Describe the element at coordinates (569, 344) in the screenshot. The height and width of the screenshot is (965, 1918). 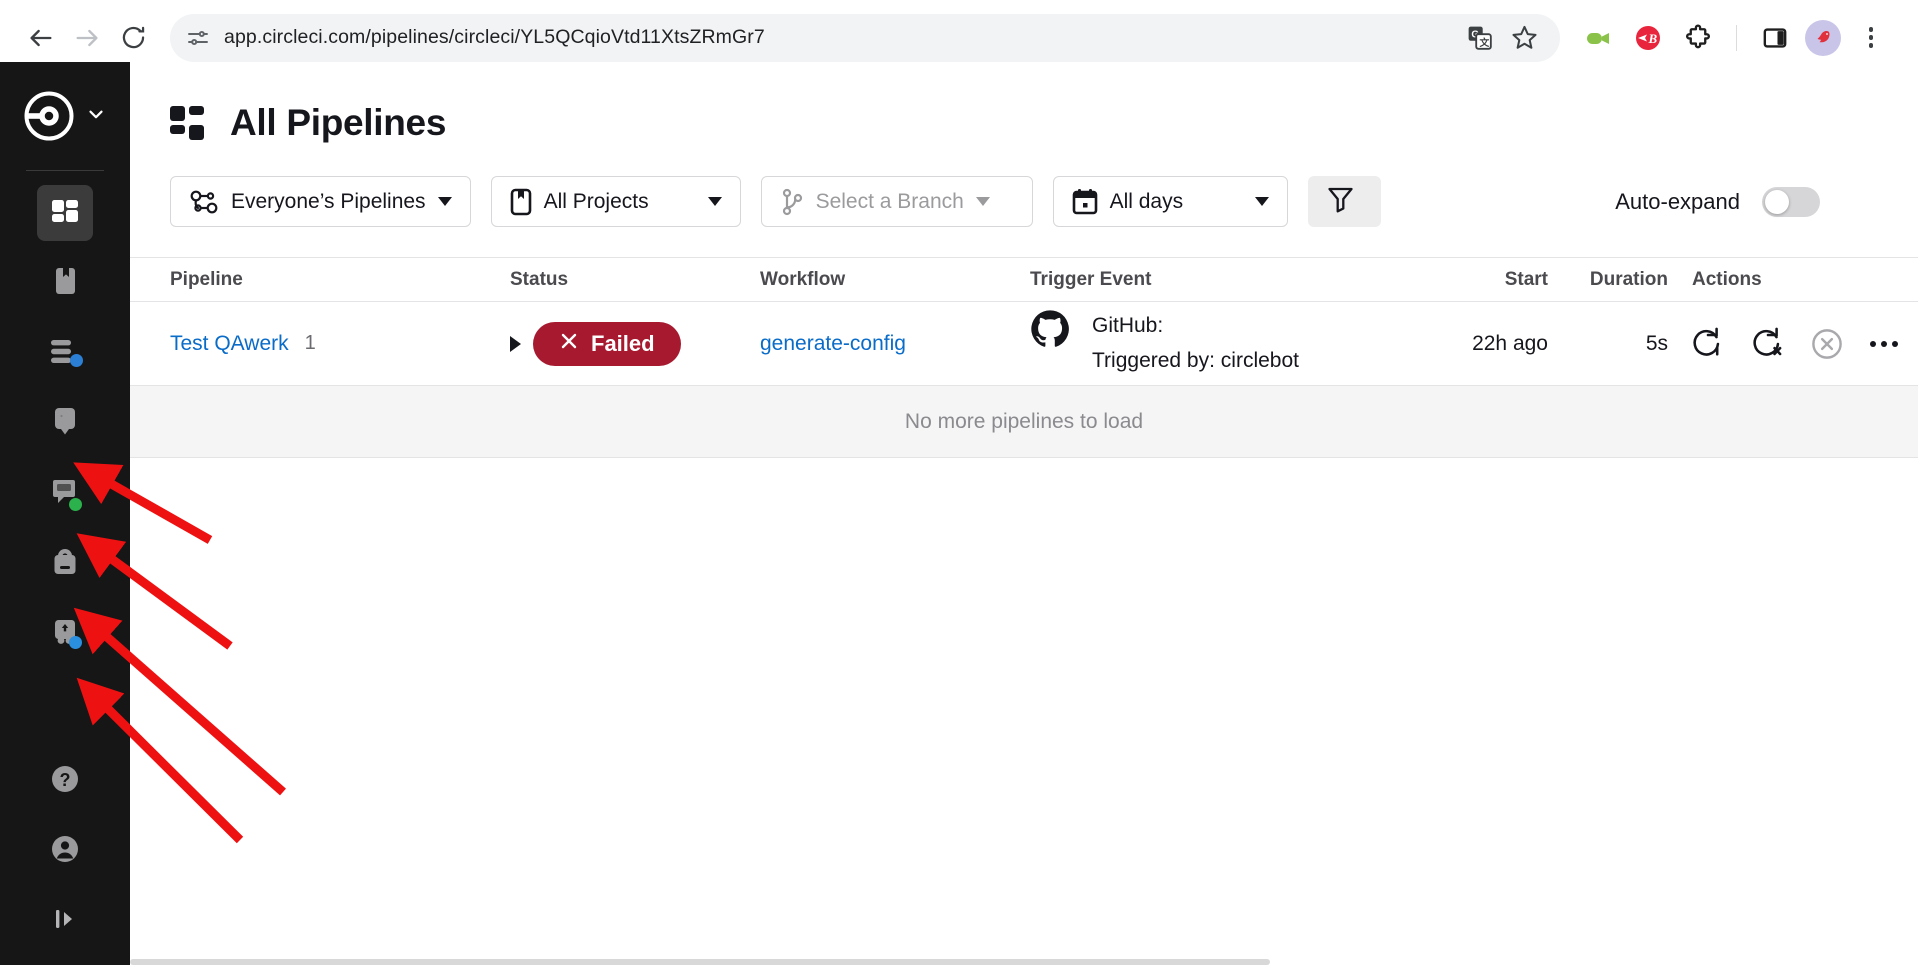
I see `close-icon` at that location.